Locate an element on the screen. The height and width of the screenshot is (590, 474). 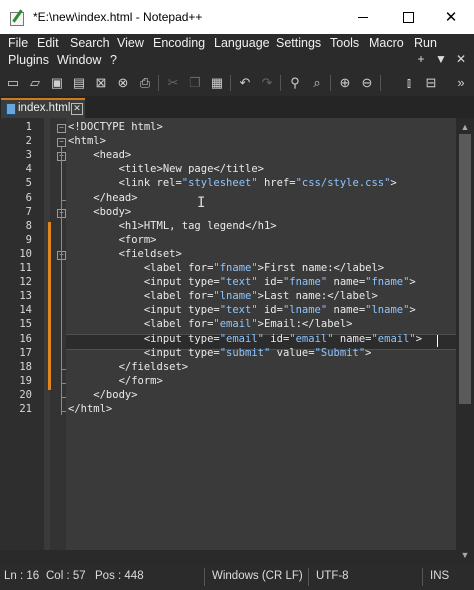
print-icon: ⎙ is located at coordinates (145, 83).